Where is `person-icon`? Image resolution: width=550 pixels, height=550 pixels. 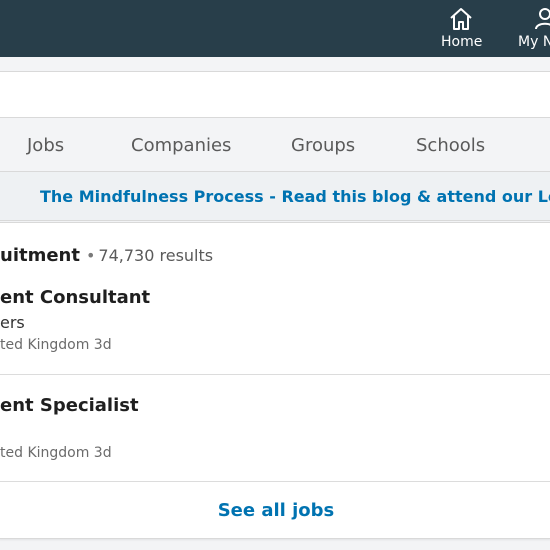 person-icon is located at coordinates (541, 21).